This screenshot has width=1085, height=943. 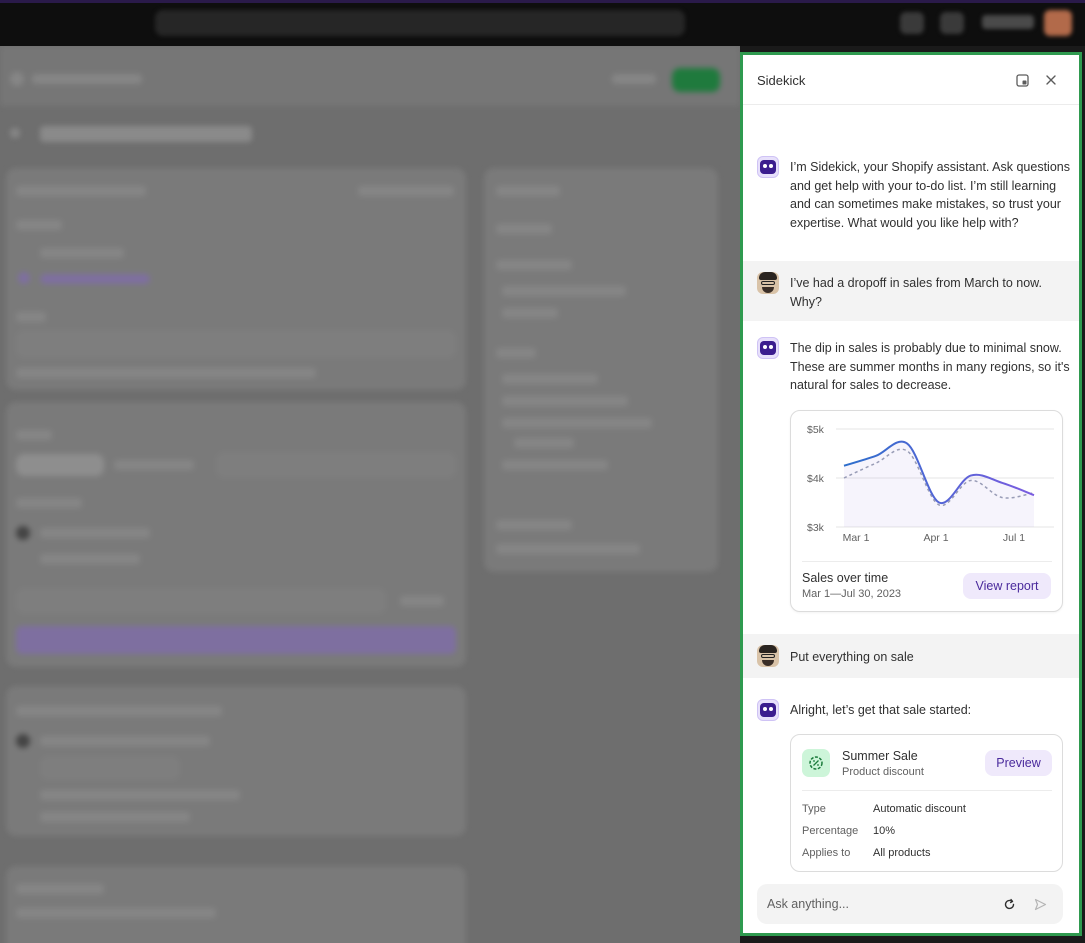 What do you see at coordinates (110, 768) in the screenshot?
I see `min-amount-input` at bounding box center [110, 768].